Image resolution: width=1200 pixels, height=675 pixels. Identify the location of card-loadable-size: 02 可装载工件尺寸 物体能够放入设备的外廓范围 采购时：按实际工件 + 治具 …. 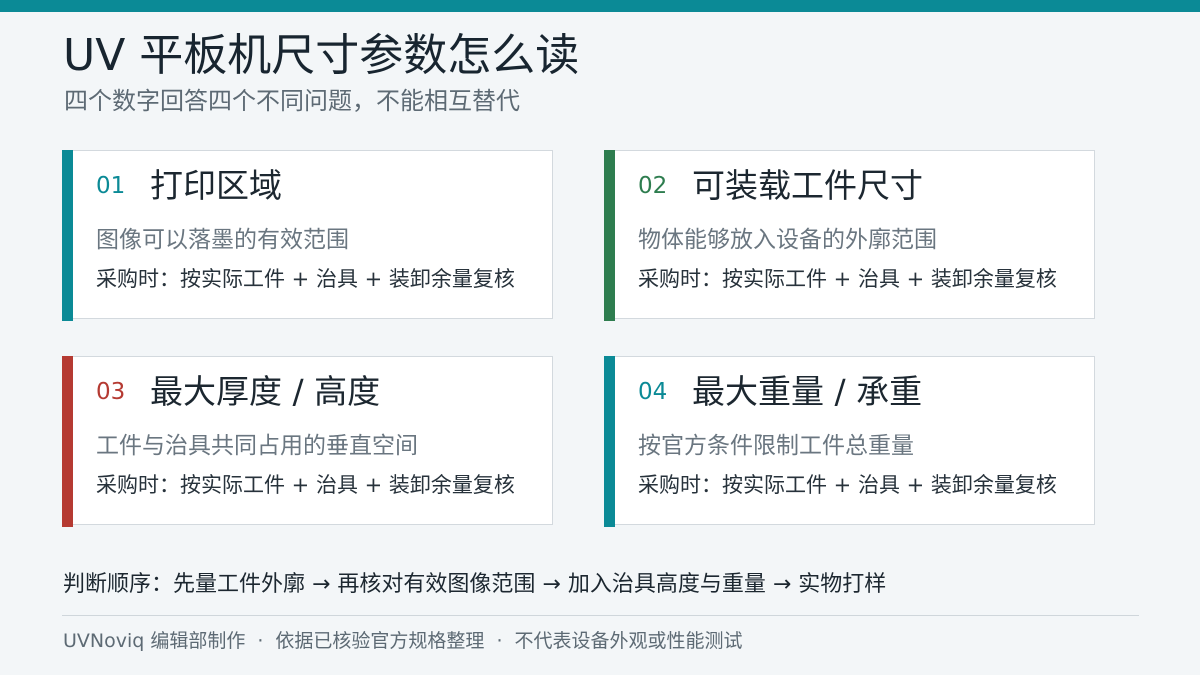
(849, 235).